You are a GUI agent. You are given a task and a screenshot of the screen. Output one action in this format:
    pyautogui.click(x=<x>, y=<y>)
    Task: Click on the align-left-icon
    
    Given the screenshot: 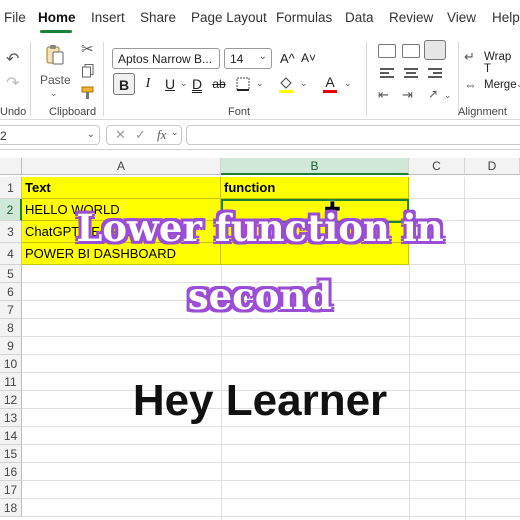 What is the action you would take?
    pyautogui.click(x=388, y=74)
    